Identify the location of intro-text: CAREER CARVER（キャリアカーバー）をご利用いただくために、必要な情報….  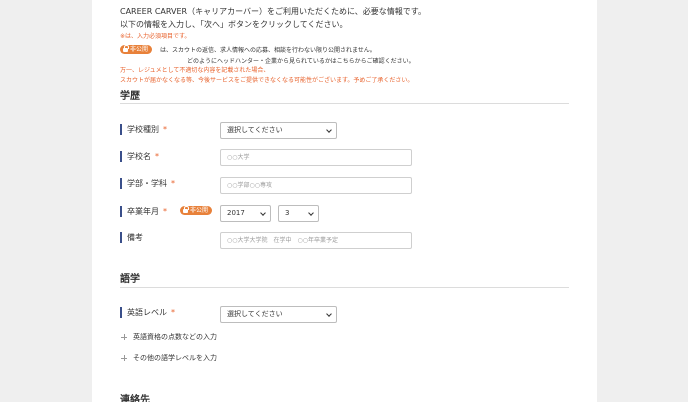
(273, 18).